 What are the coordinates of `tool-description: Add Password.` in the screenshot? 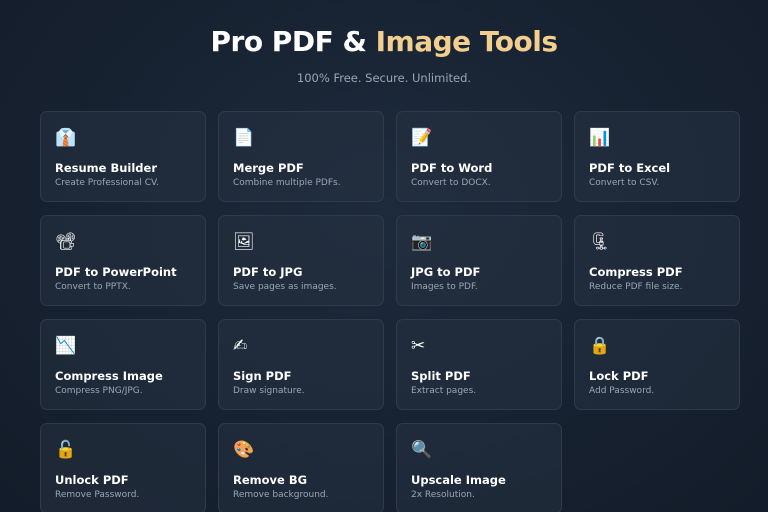 It's located at (622, 391).